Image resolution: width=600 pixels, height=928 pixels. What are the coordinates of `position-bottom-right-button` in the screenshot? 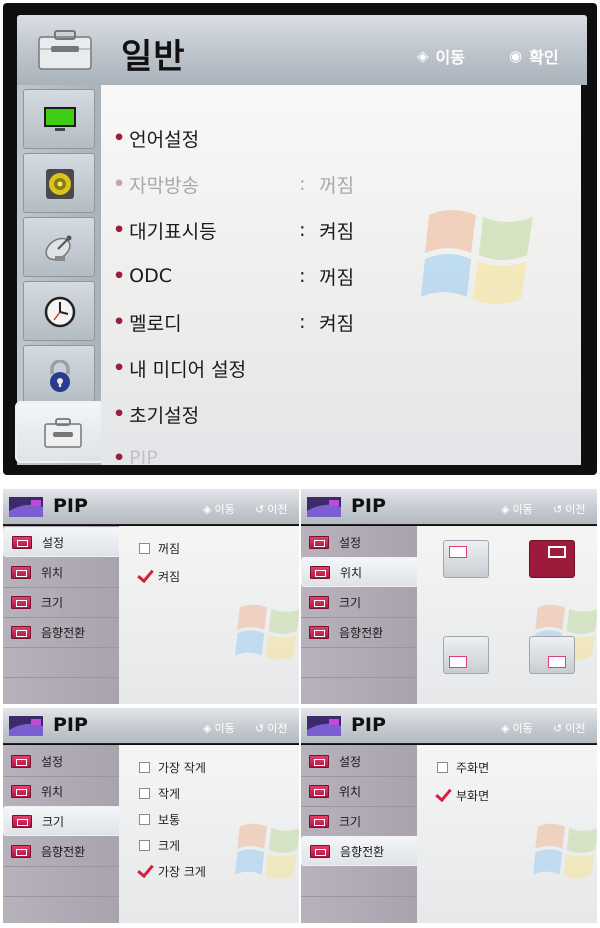 It's located at (552, 655).